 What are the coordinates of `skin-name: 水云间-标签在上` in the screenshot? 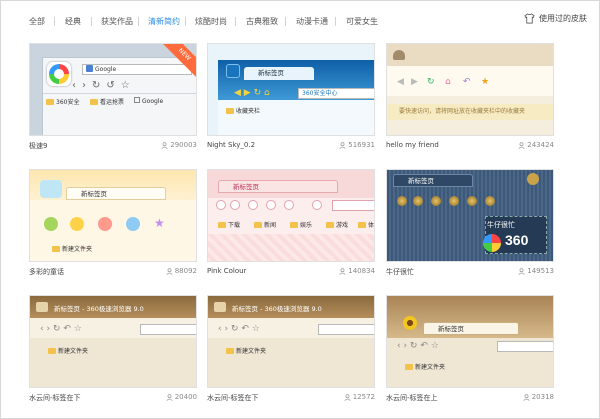 It's located at (412, 398).